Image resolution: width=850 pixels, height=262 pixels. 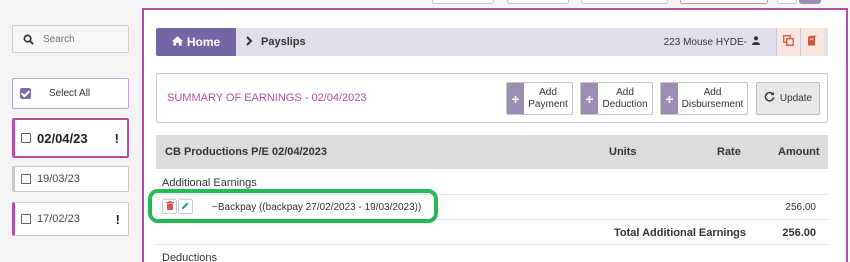 What do you see at coordinates (492, 254) in the screenshot?
I see `section-row: Deductions` at bounding box center [492, 254].